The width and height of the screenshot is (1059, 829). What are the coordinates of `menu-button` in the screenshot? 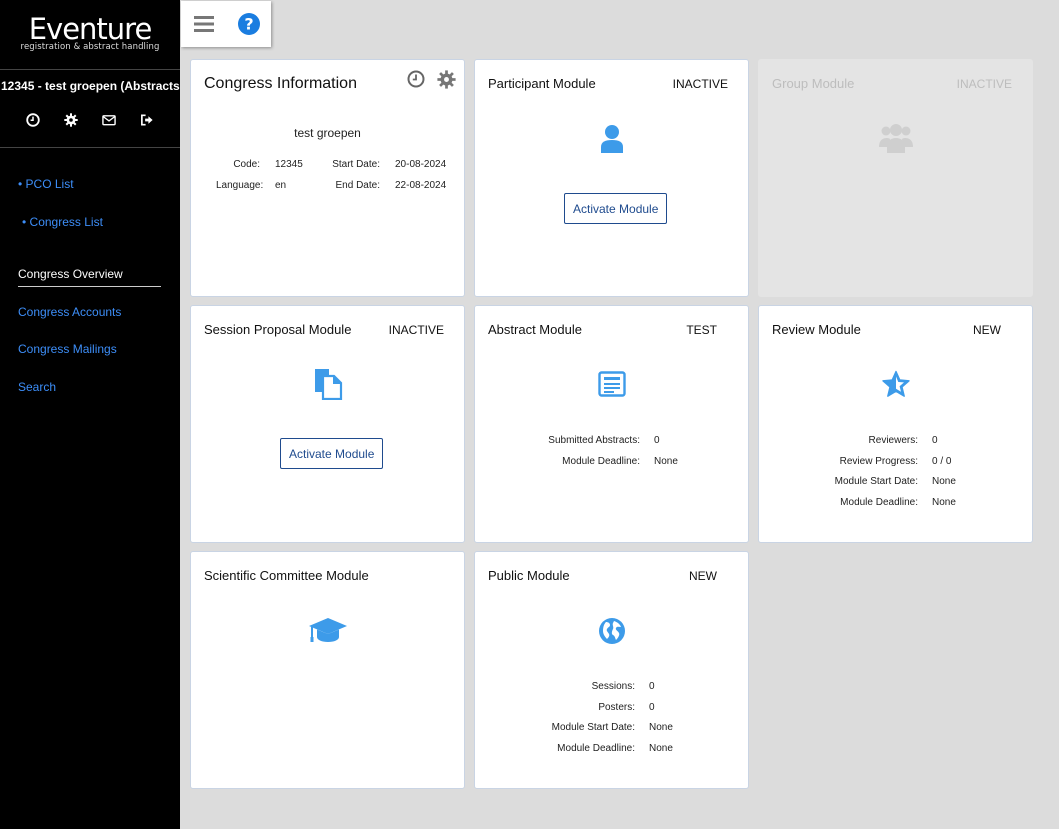 It's located at (203, 24).